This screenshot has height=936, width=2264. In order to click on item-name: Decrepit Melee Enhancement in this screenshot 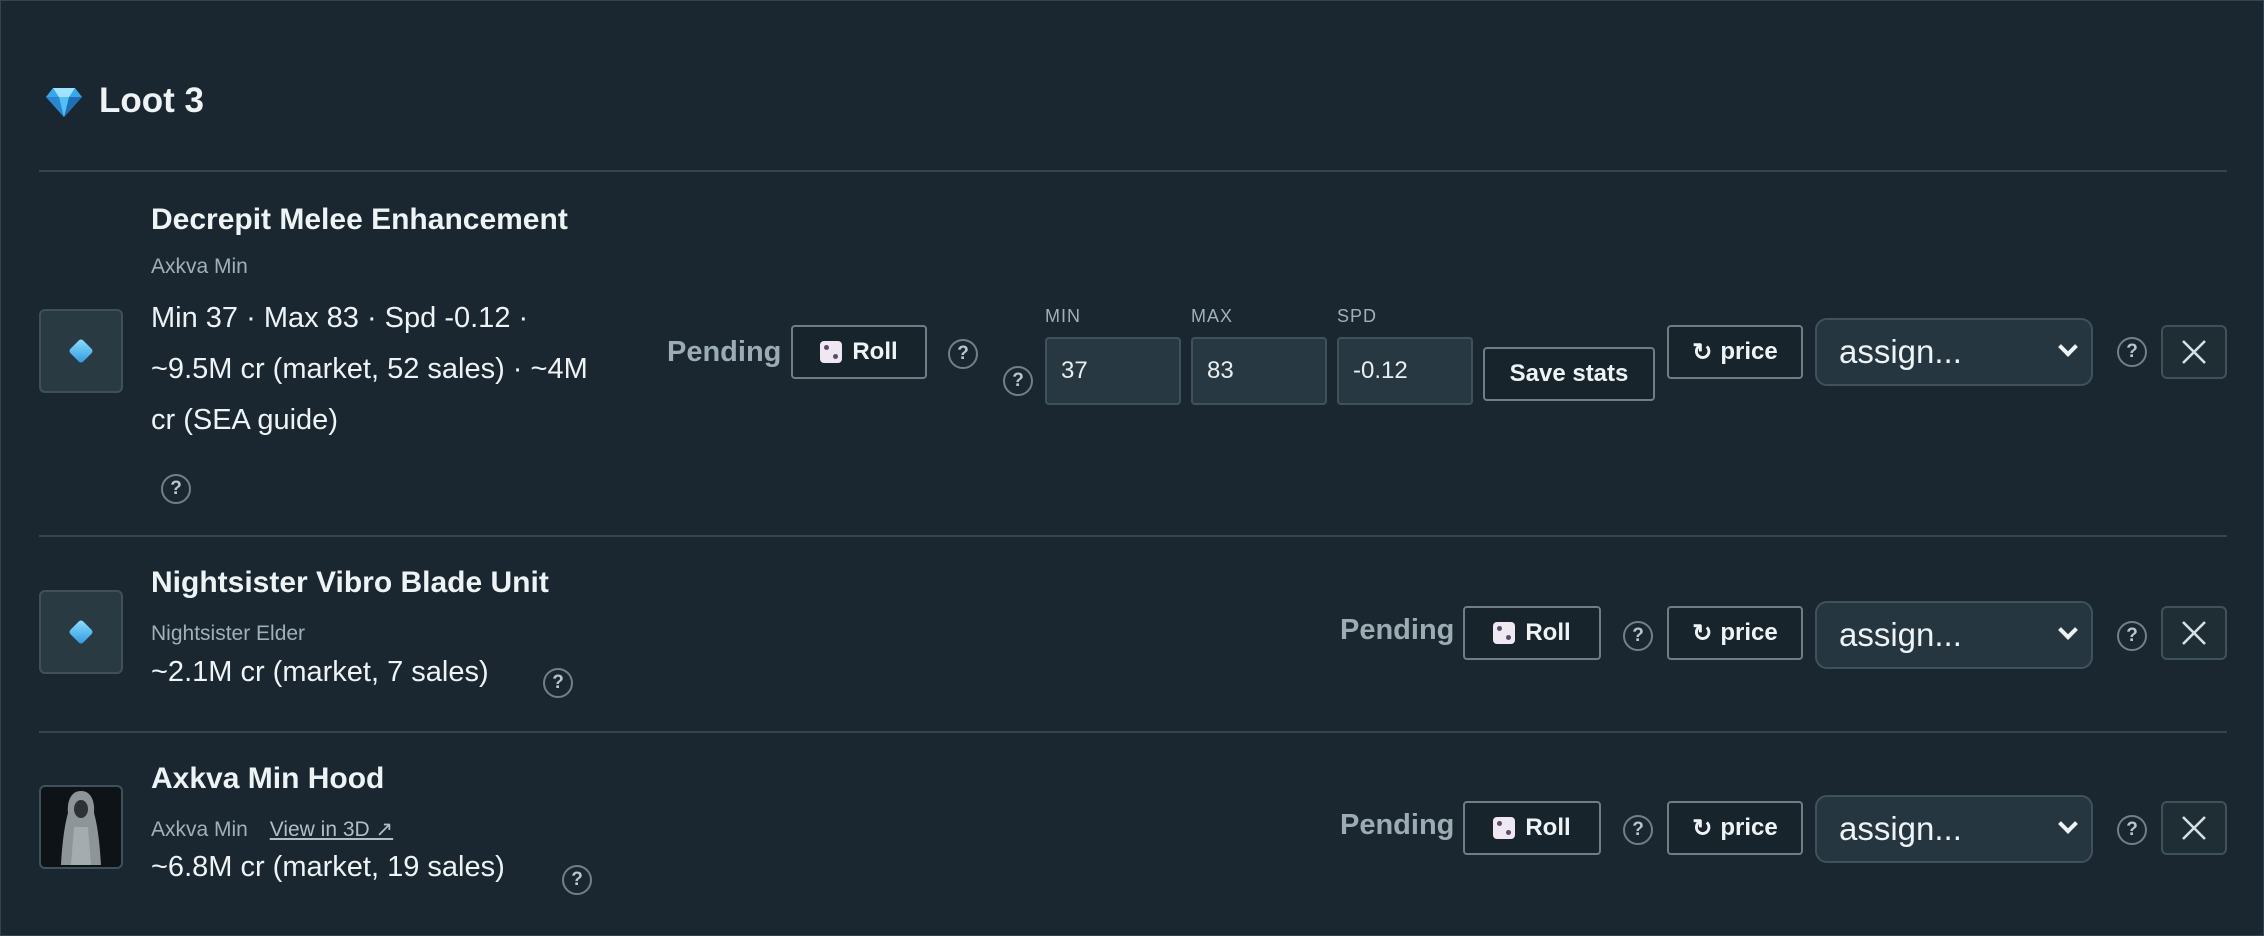, I will do `click(359, 219)`.